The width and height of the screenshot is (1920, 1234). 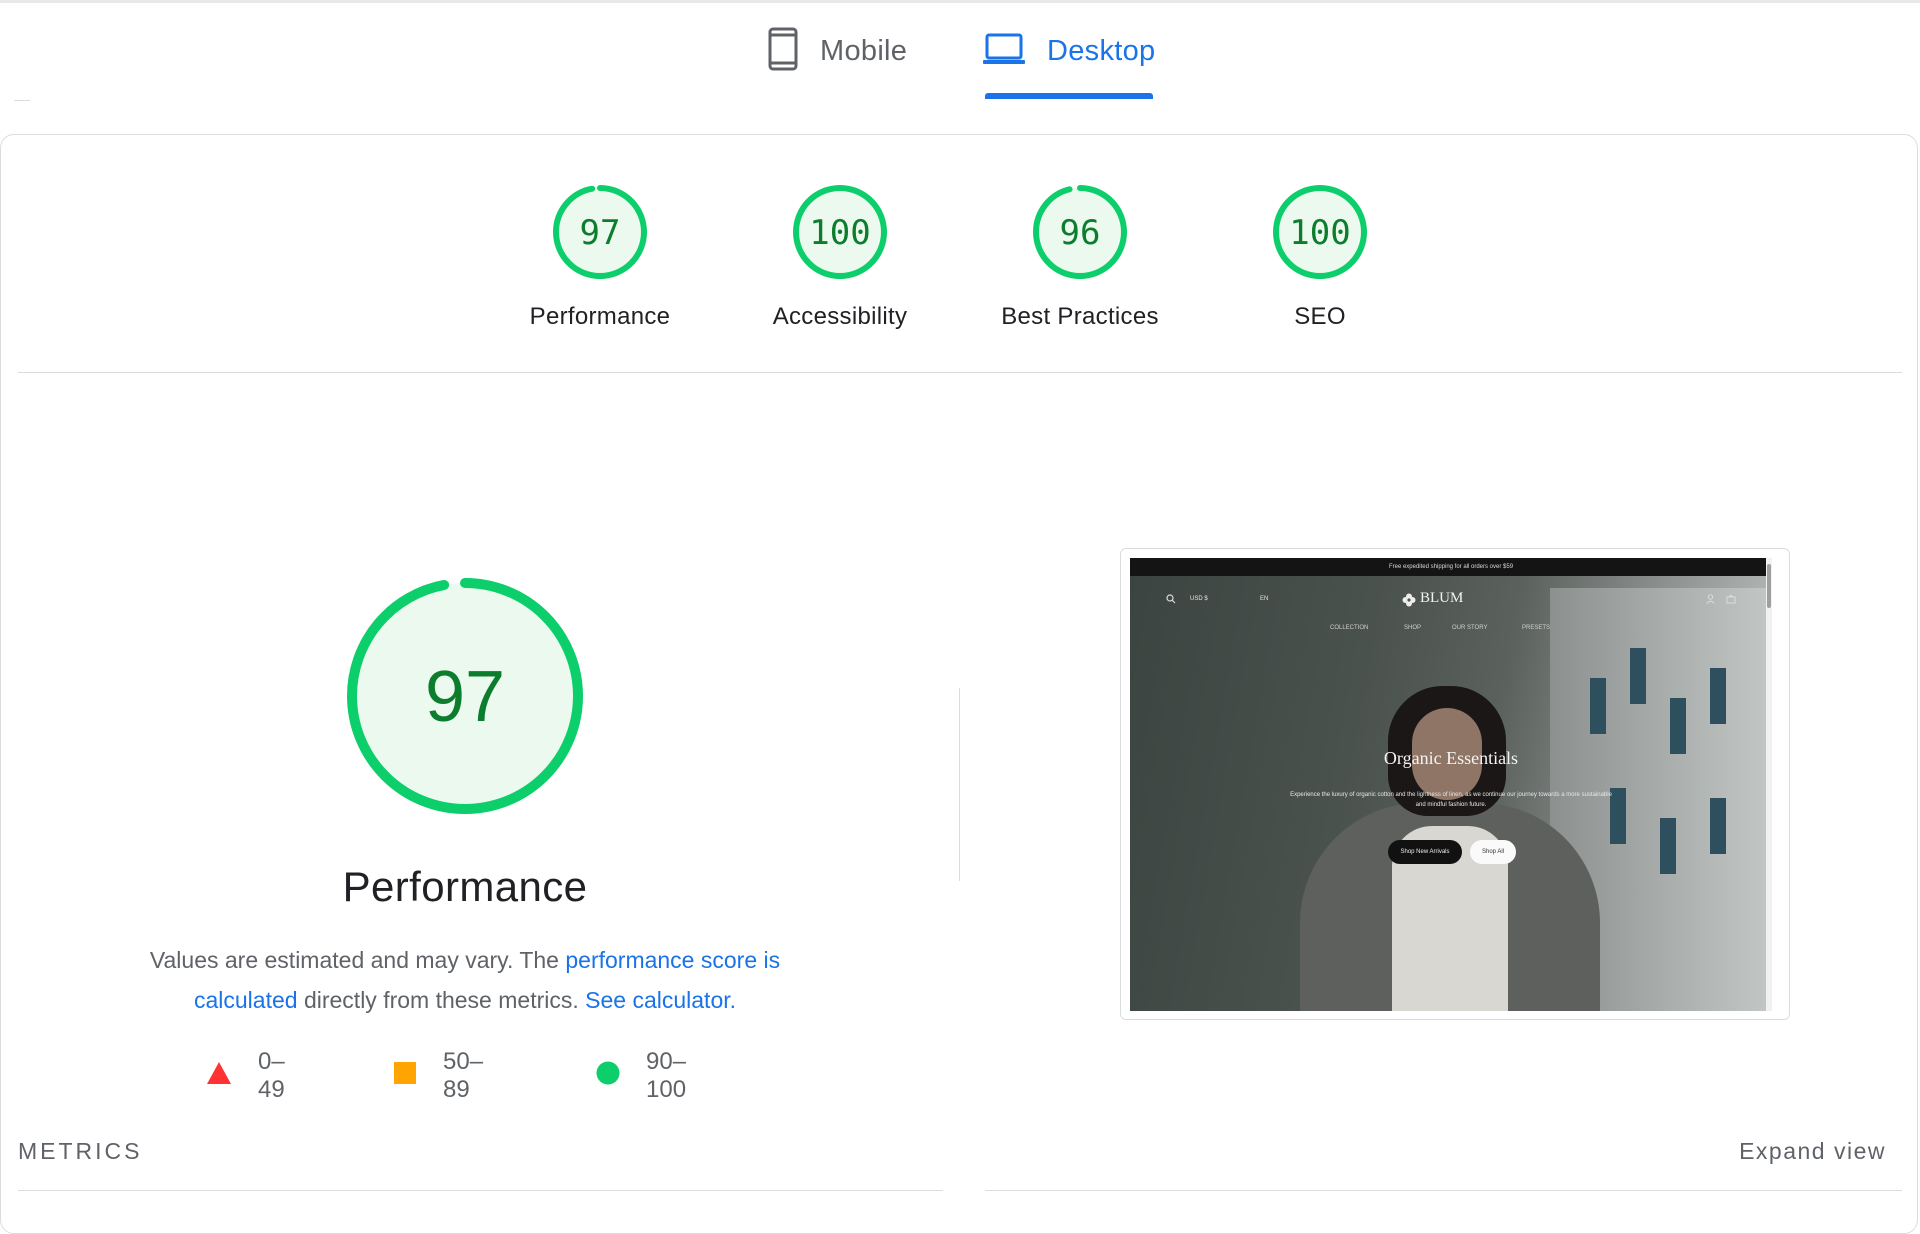 What do you see at coordinates (1199, 599) in the screenshot?
I see `currency-selector: USD $` at bounding box center [1199, 599].